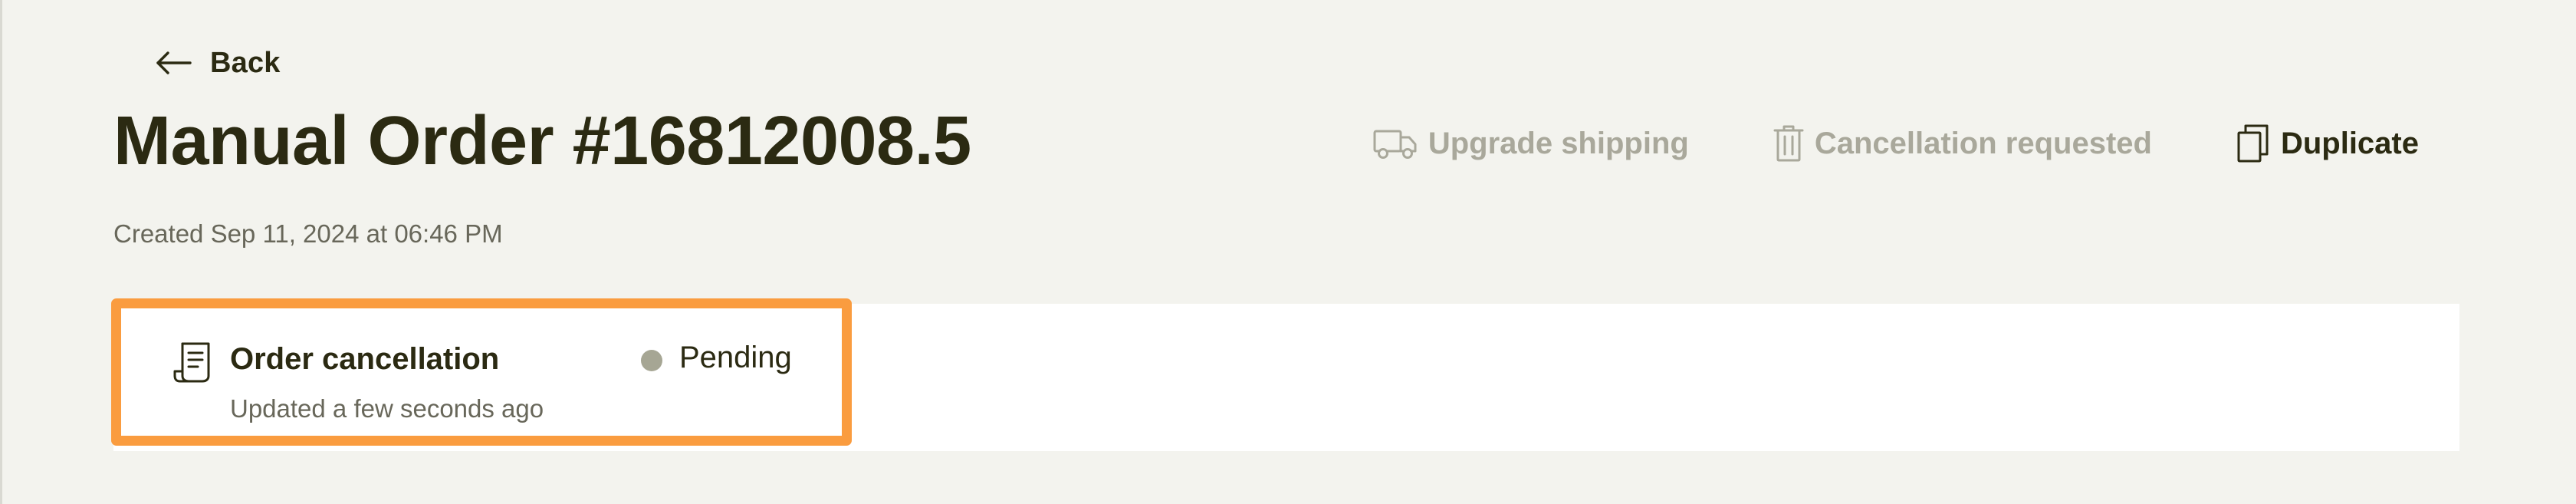  I want to click on cancellation-requested-label: Cancellation requested, so click(1983, 143).